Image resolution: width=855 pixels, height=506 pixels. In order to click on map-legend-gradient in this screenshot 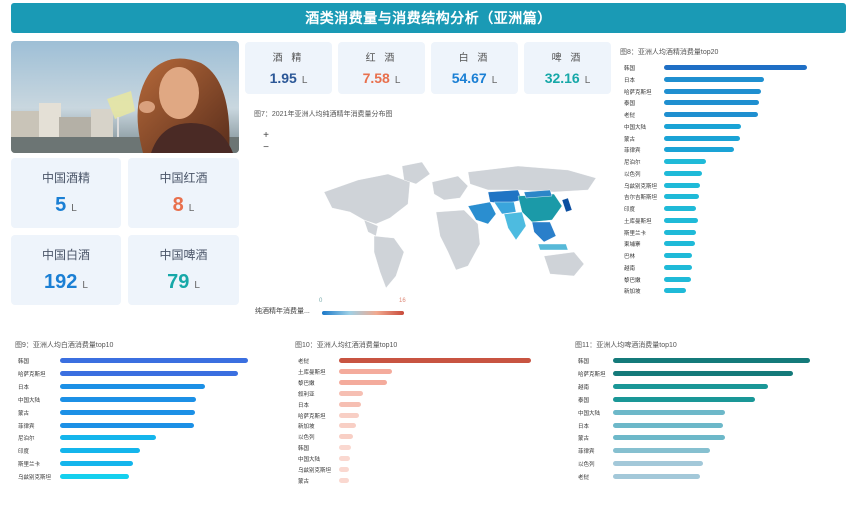, I will do `click(363, 313)`.